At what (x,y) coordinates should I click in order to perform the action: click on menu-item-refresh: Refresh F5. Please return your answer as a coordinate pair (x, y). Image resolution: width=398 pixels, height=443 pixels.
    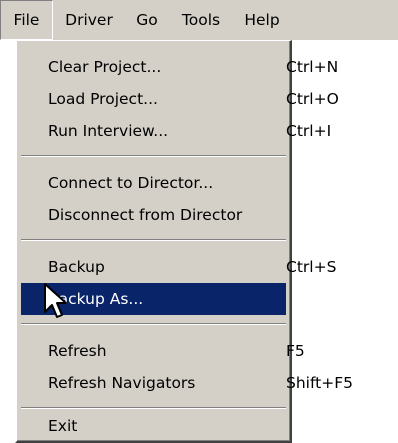
    Looking at the image, I should click on (163, 351).